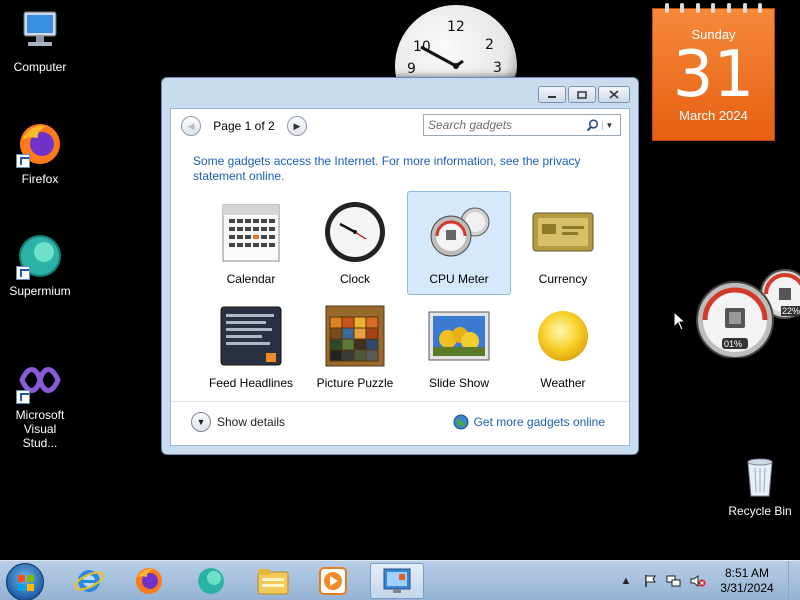  Describe the element at coordinates (760, 511) in the screenshot. I see `desktop-icon-label: Recycle Bin` at that location.